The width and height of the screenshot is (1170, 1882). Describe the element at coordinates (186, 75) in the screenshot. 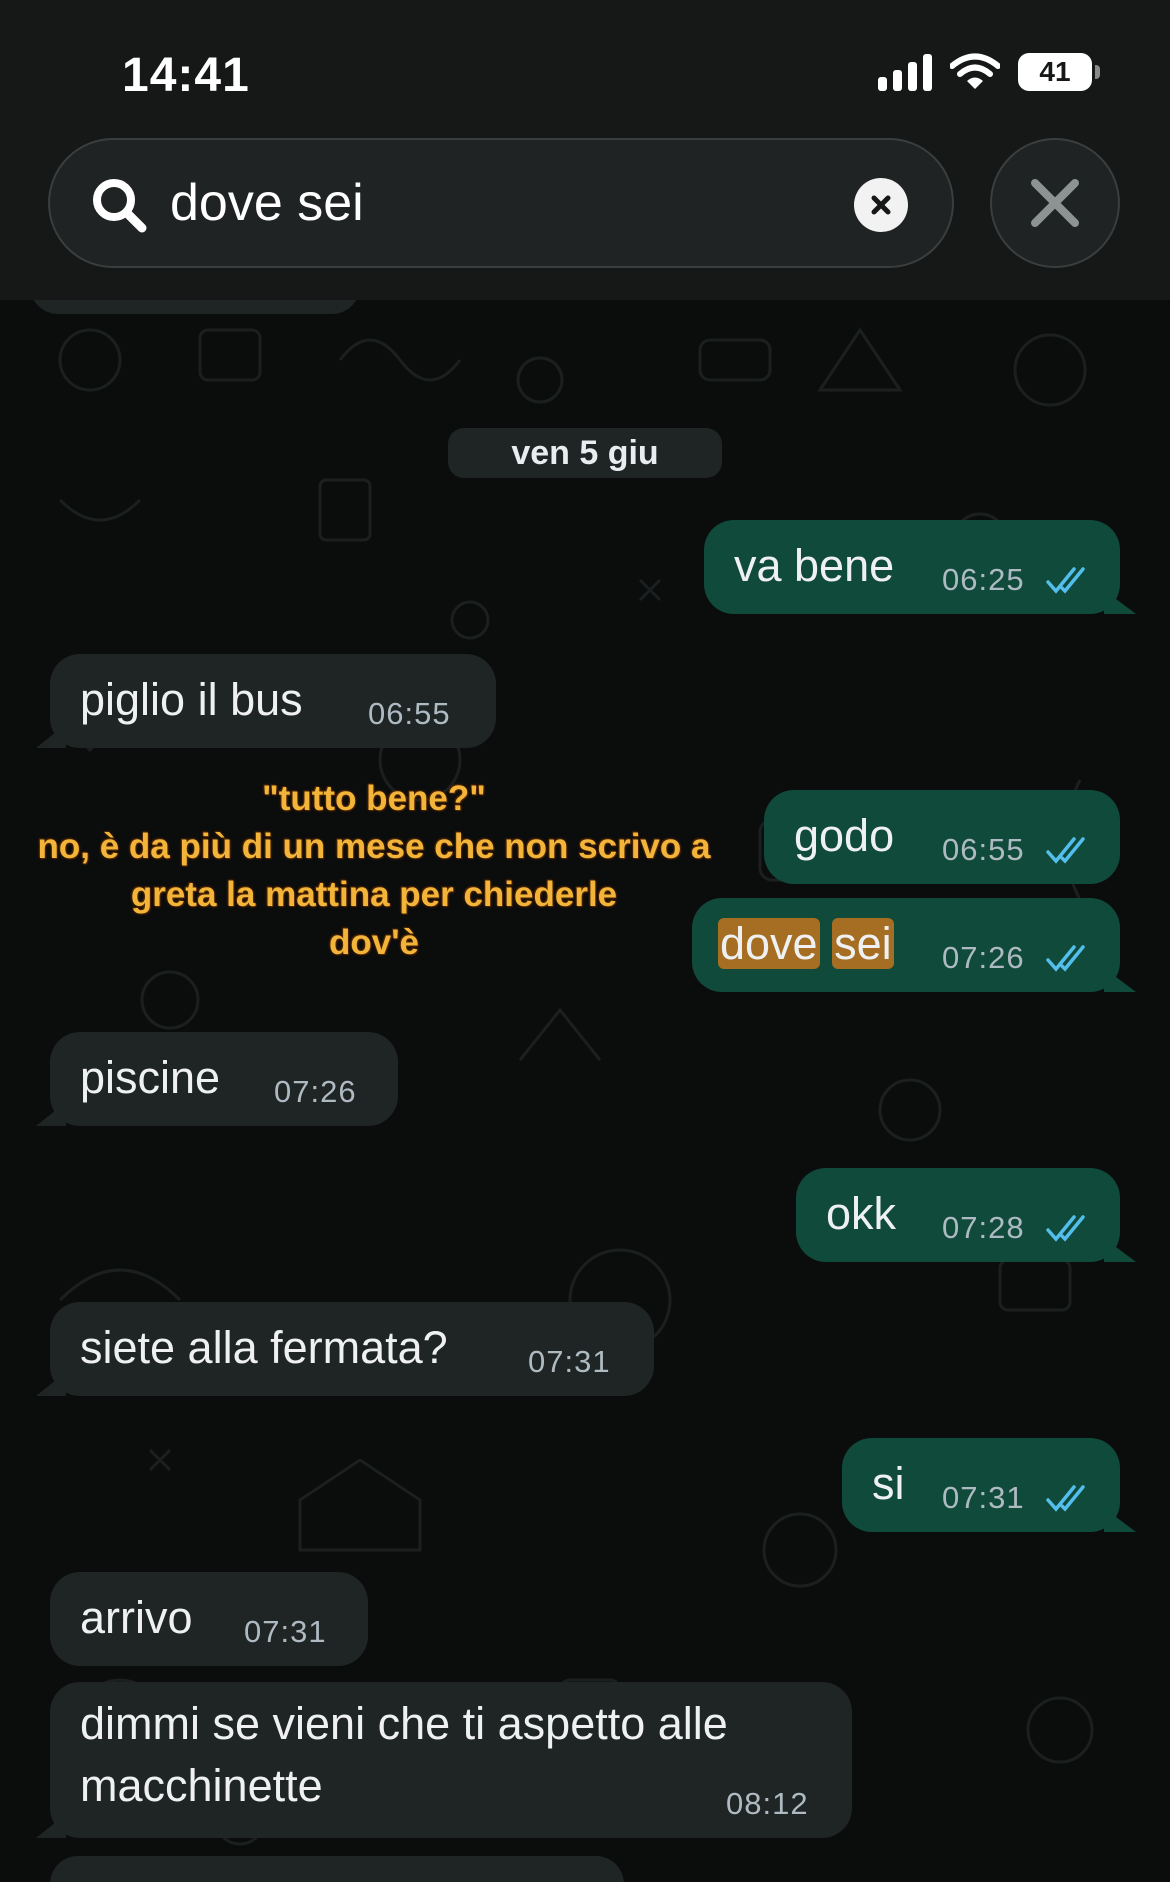

I see `status-time: 14:41` at that location.